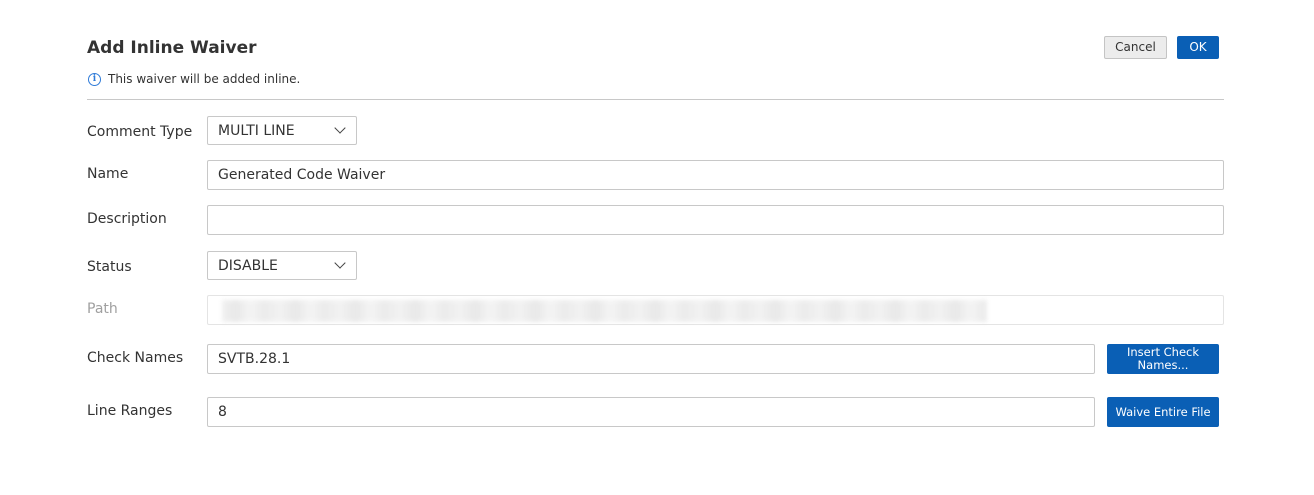 The width and height of the screenshot is (1314, 495). I want to click on ok-button: OK, so click(1198, 47).